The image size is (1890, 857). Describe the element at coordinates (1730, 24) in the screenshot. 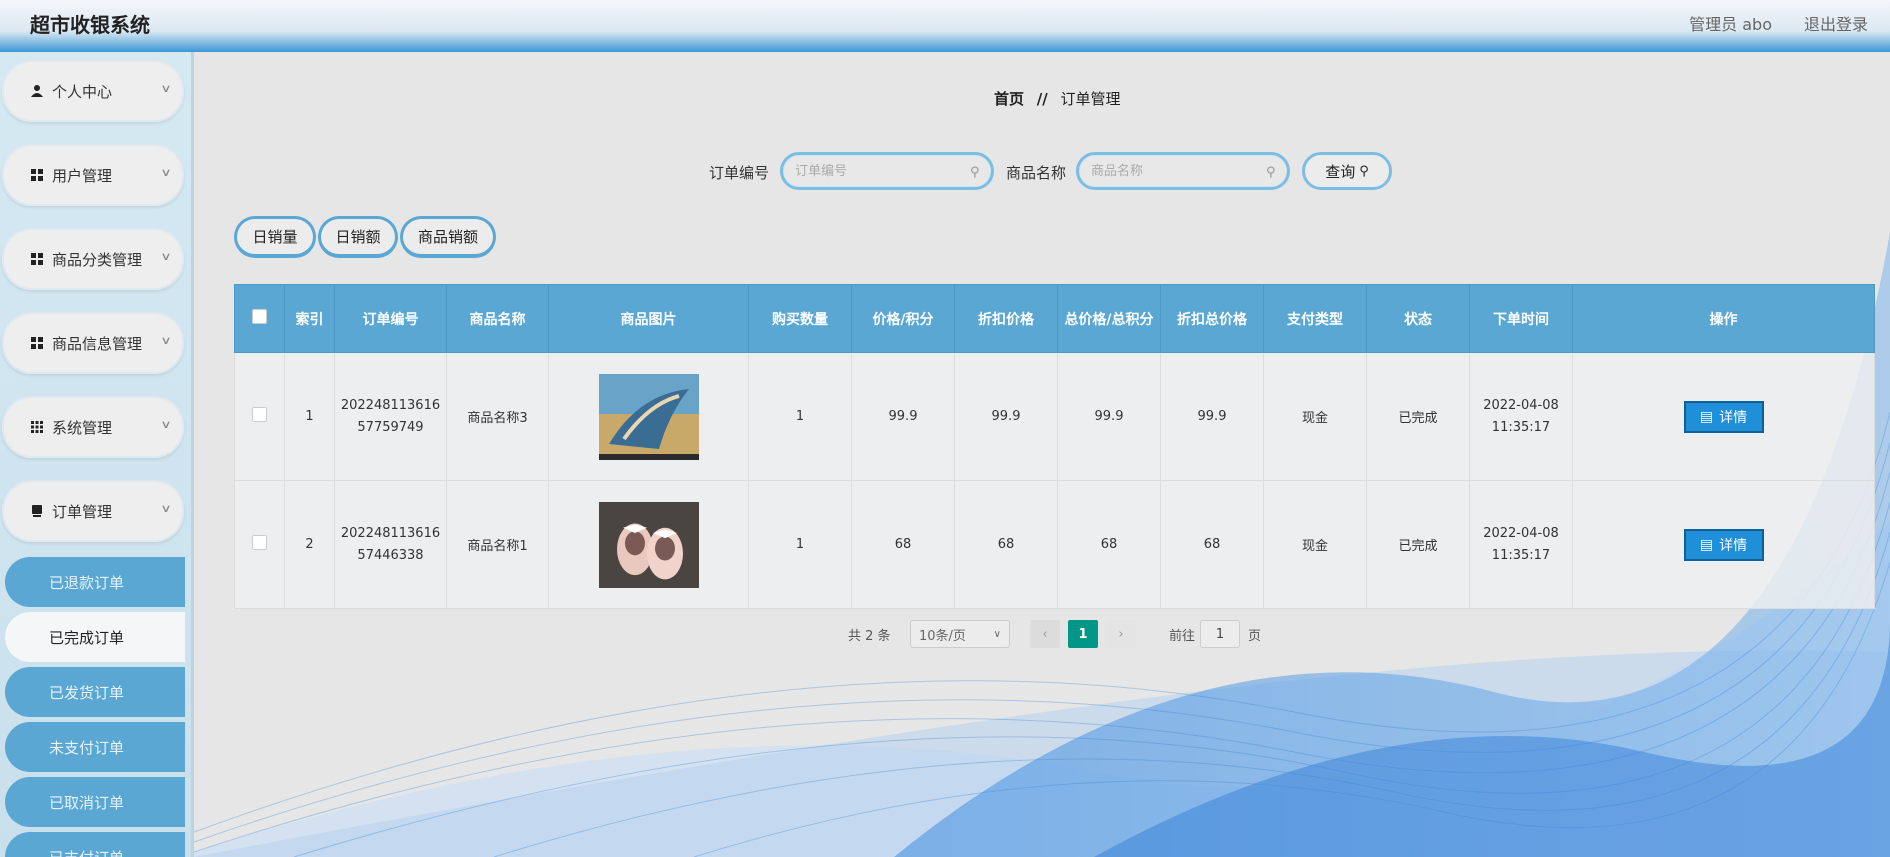

I see `current-user: 管理员 abo` at that location.